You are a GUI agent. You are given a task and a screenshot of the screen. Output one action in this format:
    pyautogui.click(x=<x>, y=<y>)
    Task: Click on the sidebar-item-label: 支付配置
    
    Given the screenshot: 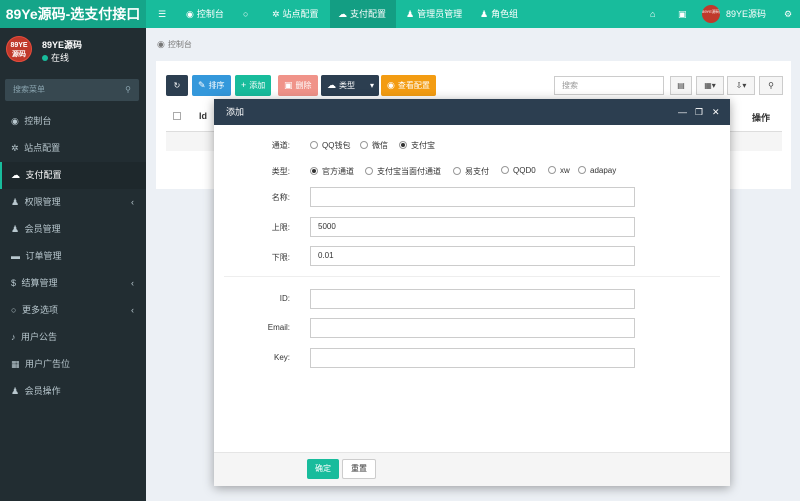 What is the action you would take?
    pyautogui.click(x=43, y=175)
    